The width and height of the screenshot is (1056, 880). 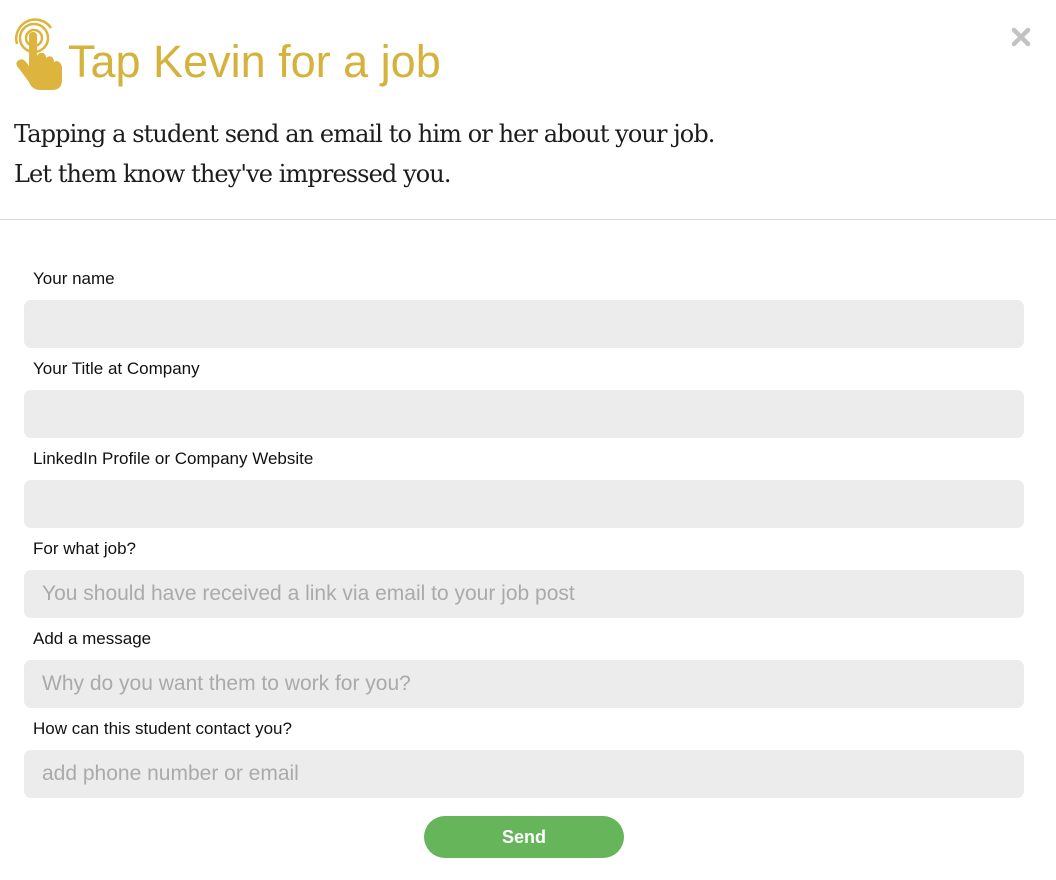 I want to click on send-button: Send, so click(x=524, y=837).